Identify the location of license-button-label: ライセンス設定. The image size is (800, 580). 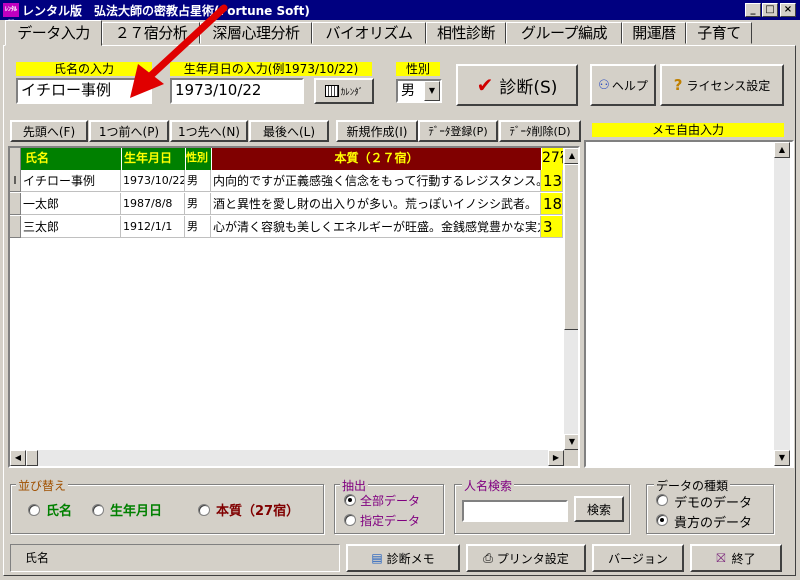
(728, 85).